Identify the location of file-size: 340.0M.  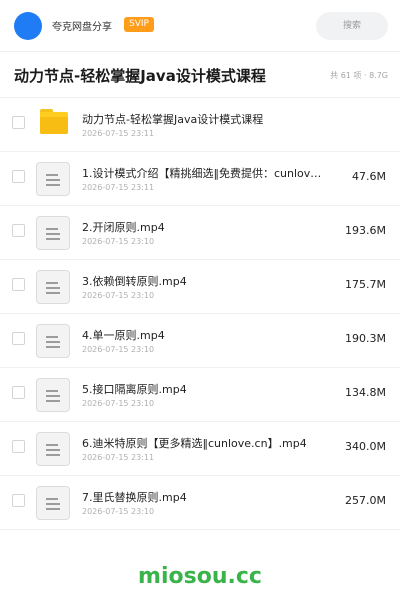
(365, 446).